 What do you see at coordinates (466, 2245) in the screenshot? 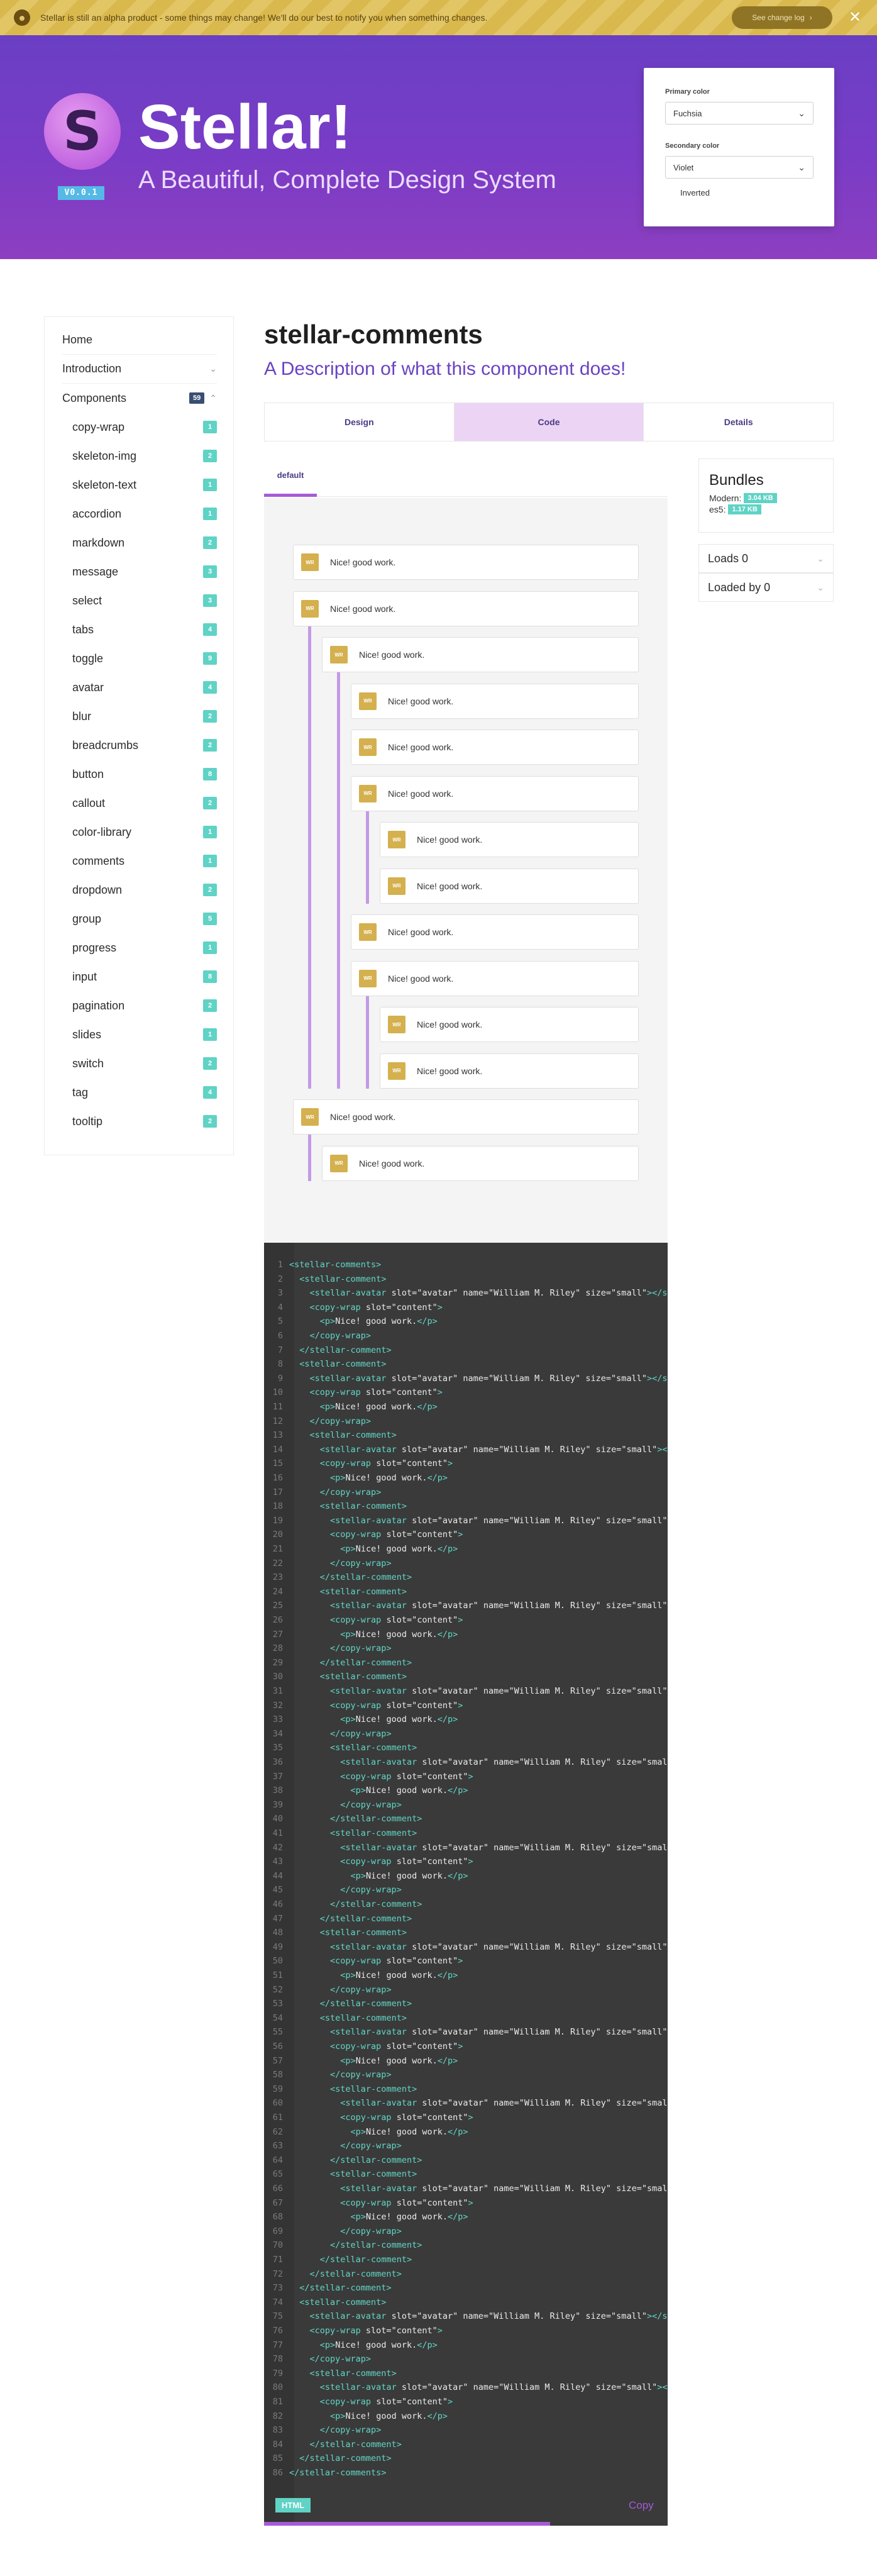
I see `code-line: 70 </stellar-comment>` at bounding box center [466, 2245].